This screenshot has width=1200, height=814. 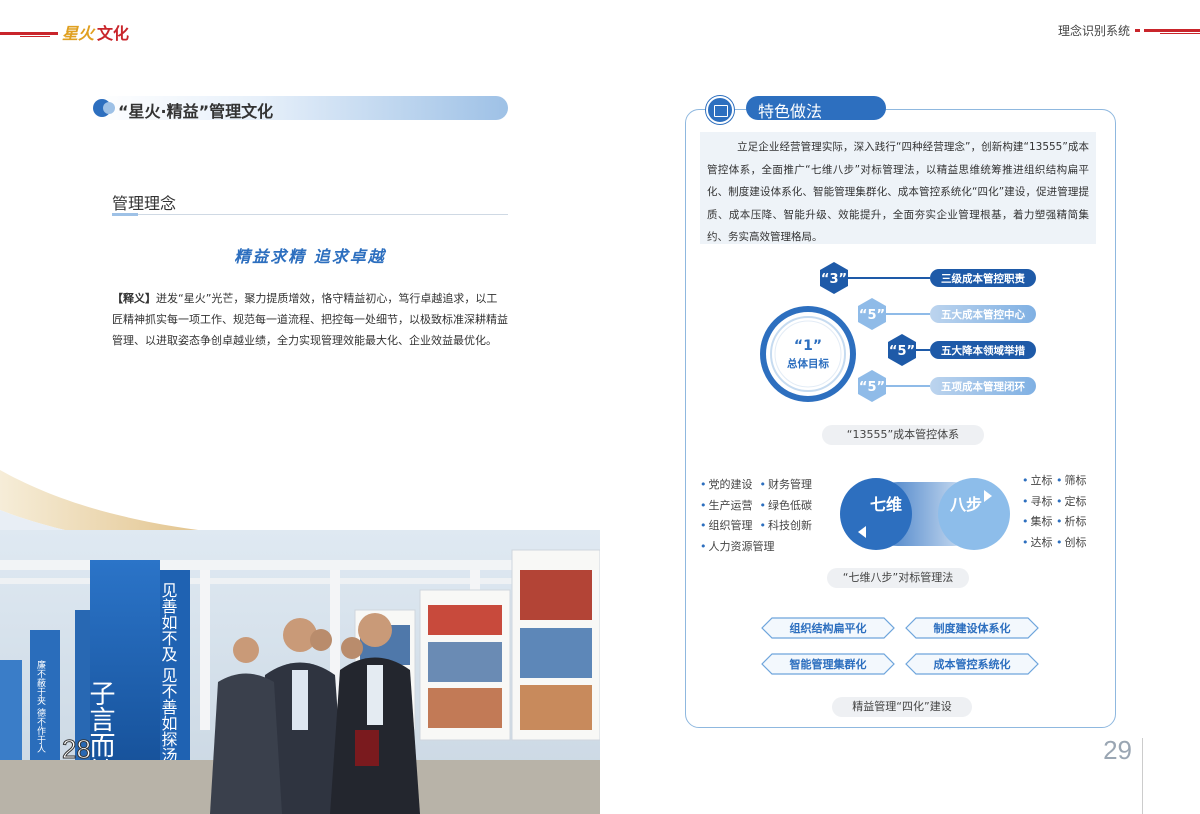 I want to click on eight-steps-label: 八步, so click(x=965, y=504).